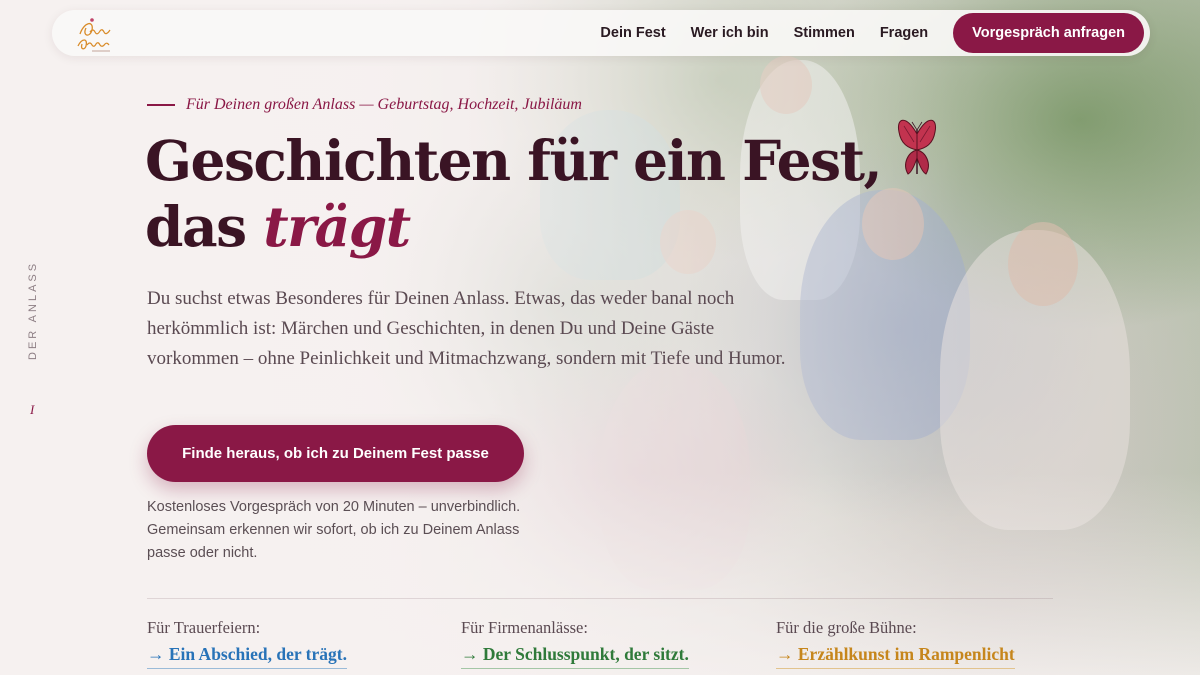 This screenshot has width=1200, height=675. I want to click on crosslink-label: Für Trauerfeiern:, so click(204, 627).